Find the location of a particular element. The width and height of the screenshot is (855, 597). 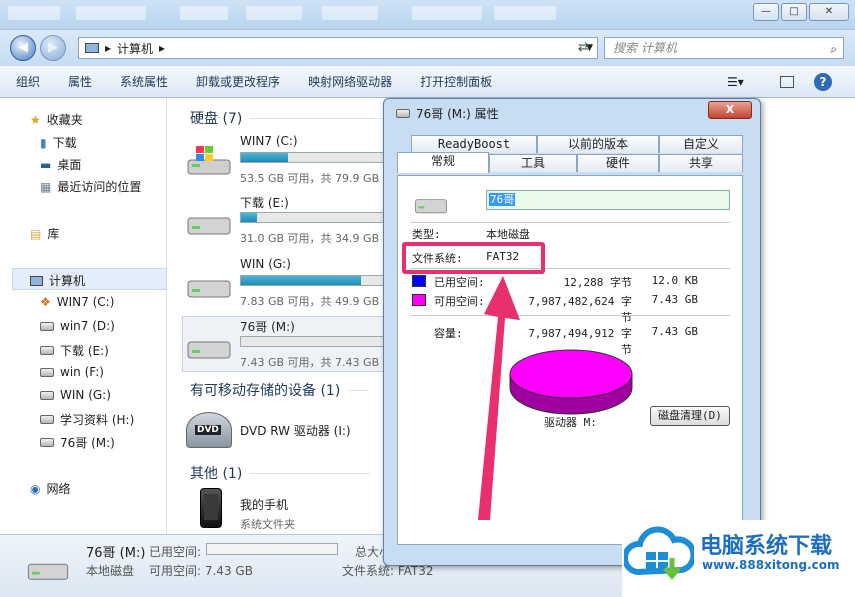

sidebar-label: win (F:) is located at coordinates (82, 372).